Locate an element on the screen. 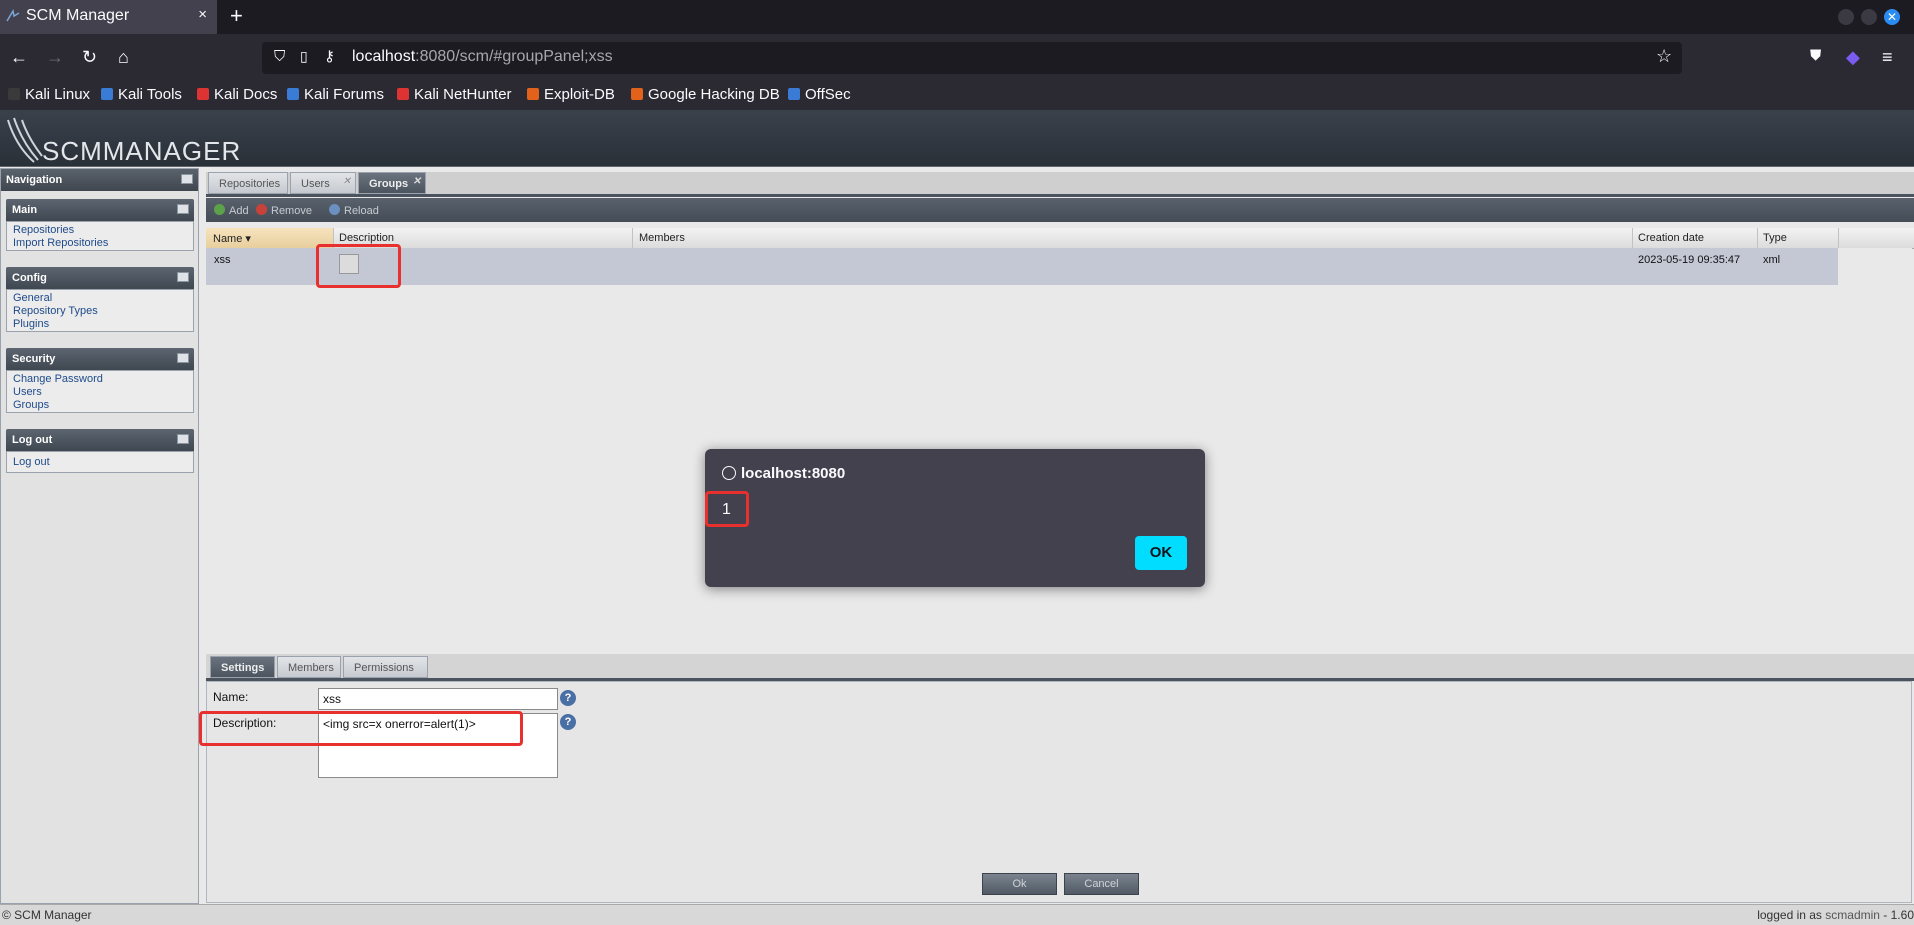 The width and height of the screenshot is (1914, 925). menu-icon: ≡ is located at coordinates (1887, 57).